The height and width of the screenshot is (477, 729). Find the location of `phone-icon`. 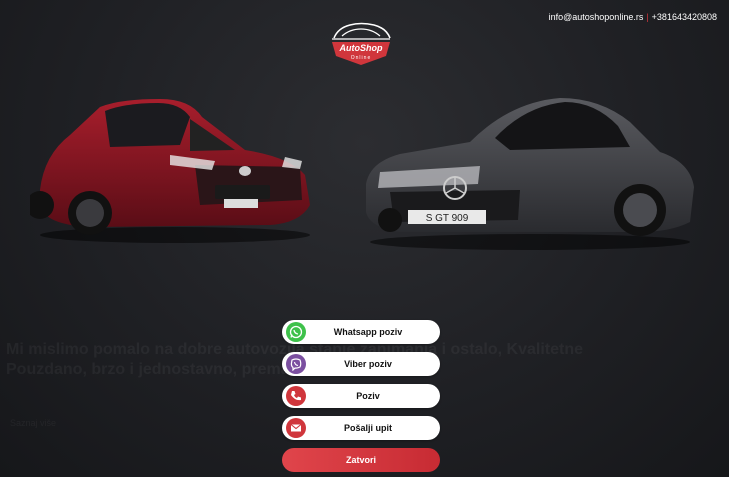

phone-icon is located at coordinates (296, 396).